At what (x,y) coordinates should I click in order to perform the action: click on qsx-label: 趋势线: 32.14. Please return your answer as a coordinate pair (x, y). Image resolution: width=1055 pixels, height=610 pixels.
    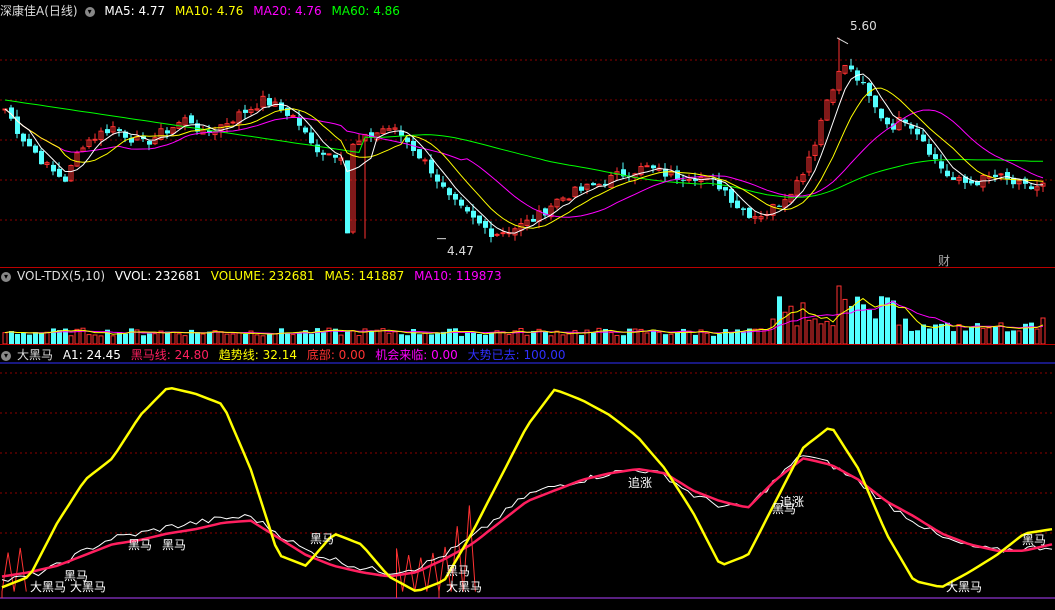
    Looking at the image, I should click on (257, 355).